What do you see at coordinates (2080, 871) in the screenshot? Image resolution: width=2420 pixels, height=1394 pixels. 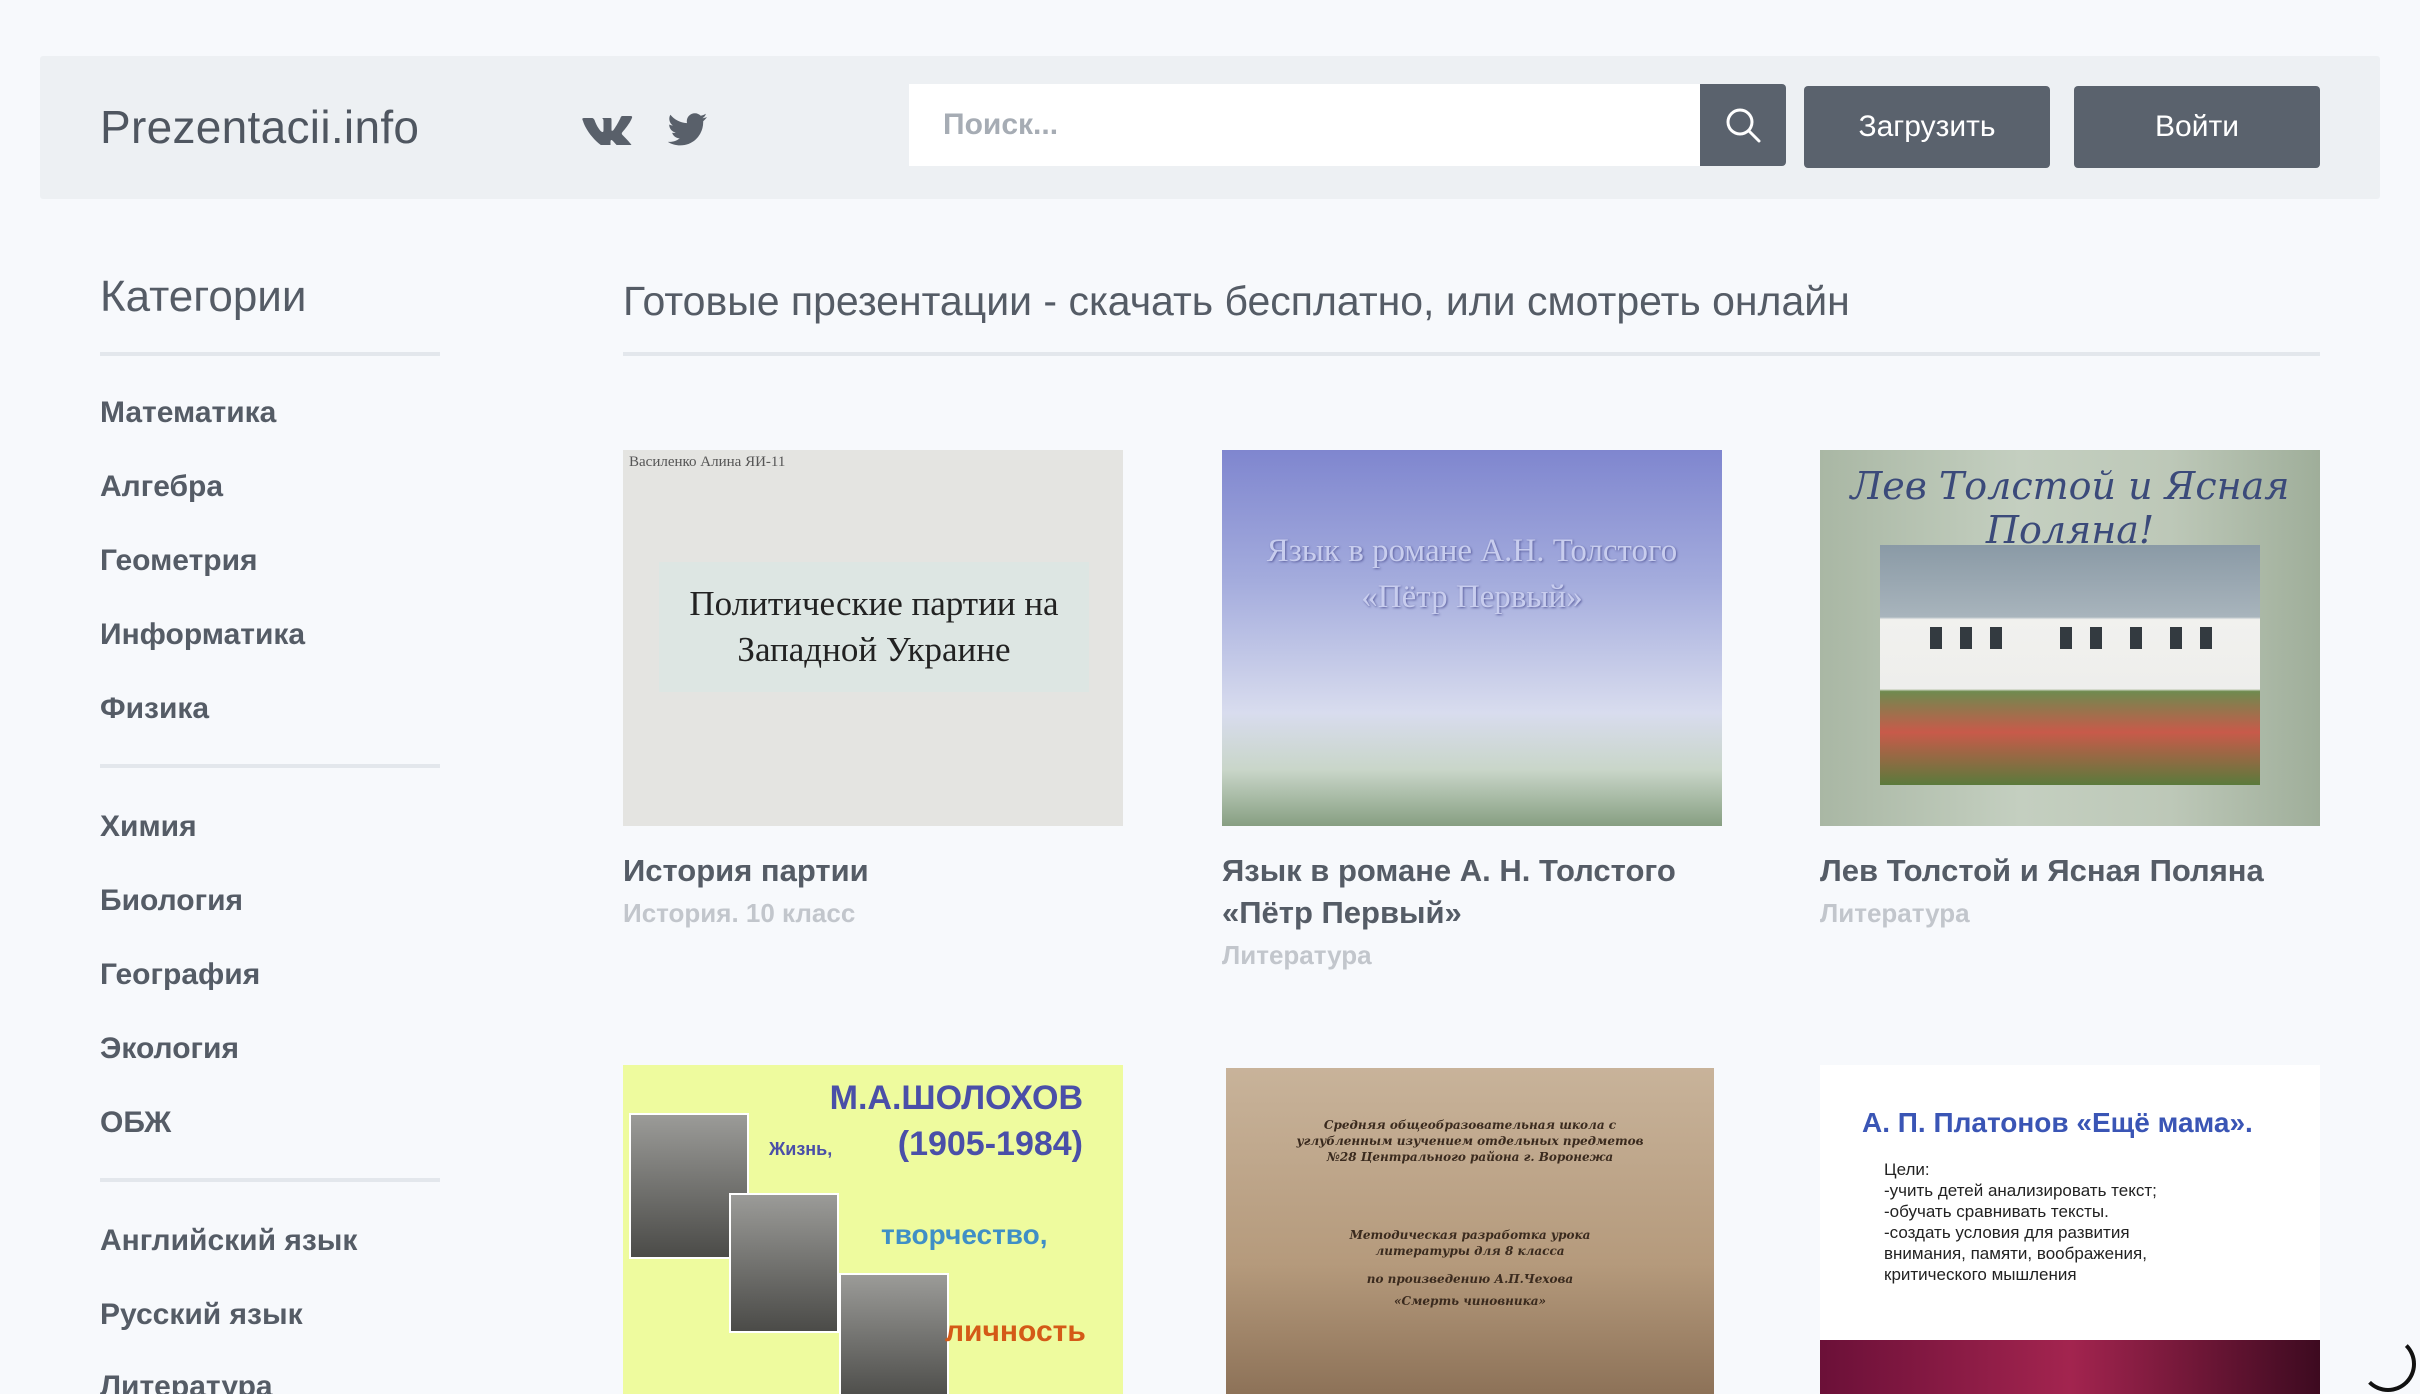 I see `card-title: Лев Толстой и Ясная Поляна` at bounding box center [2080, 871].